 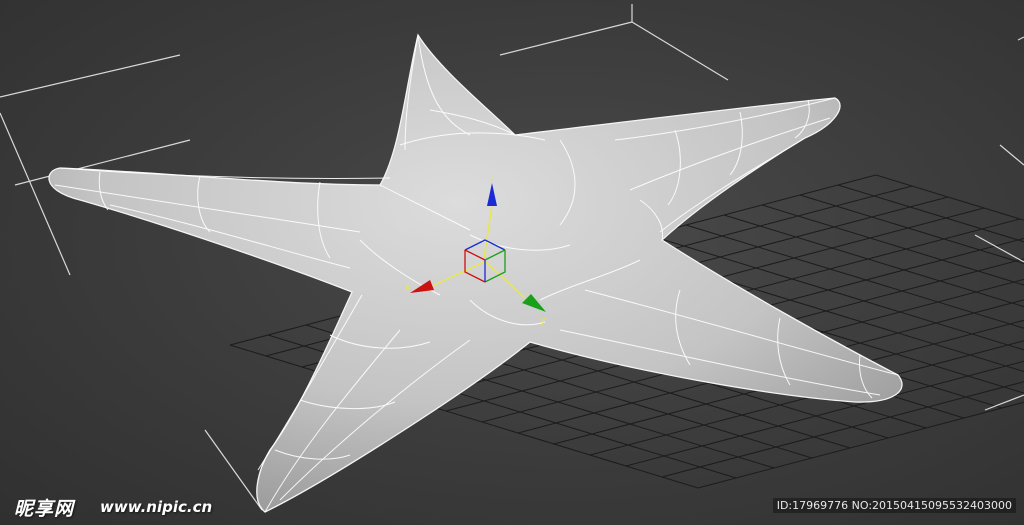 What do you see at coordinates (492, 178) in the screenshot?
I see `z-axis-label: z` at bounding box center [492, 178].